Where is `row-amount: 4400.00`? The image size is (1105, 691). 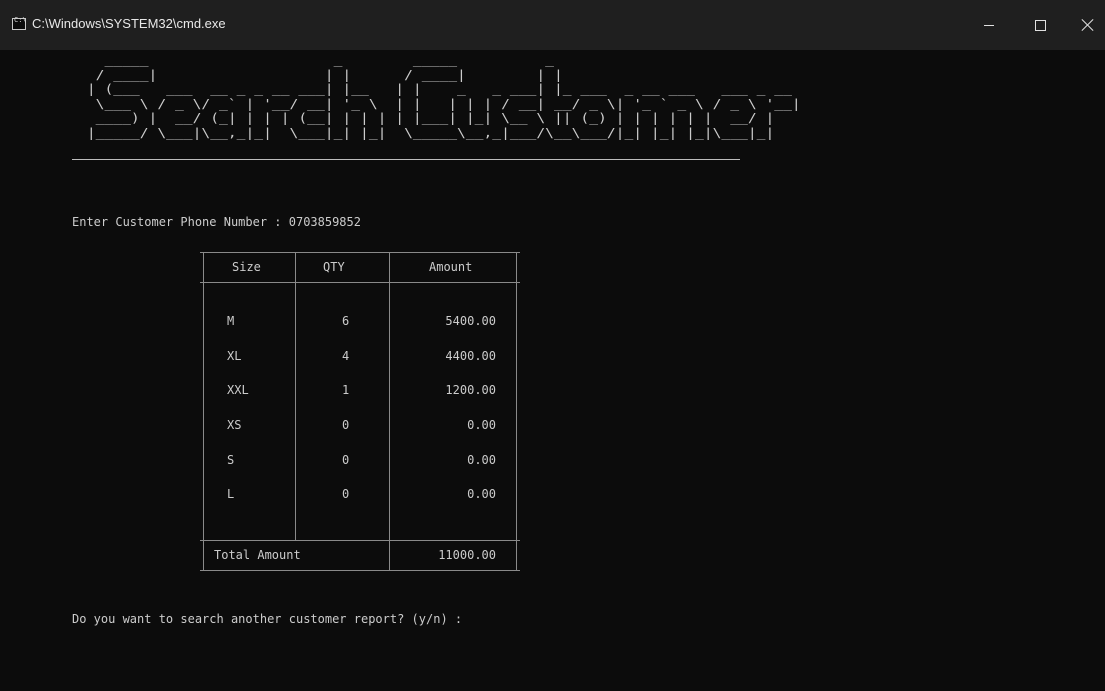 row-amount: 4400.00 is located at coordinates (470, 356).